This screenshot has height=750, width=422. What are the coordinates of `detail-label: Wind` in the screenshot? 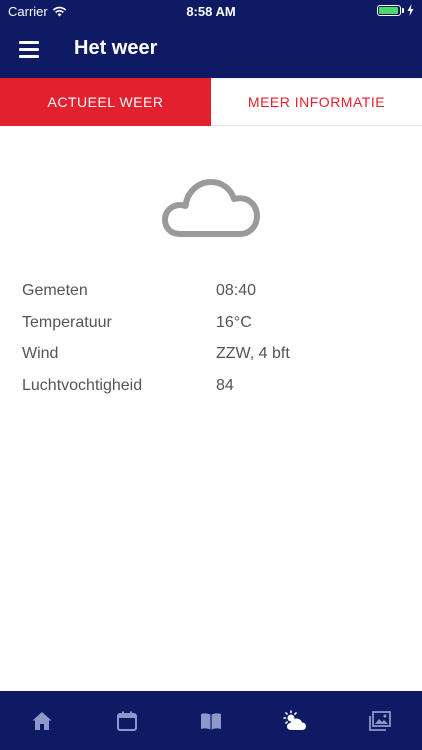 It's located at (40, 353).